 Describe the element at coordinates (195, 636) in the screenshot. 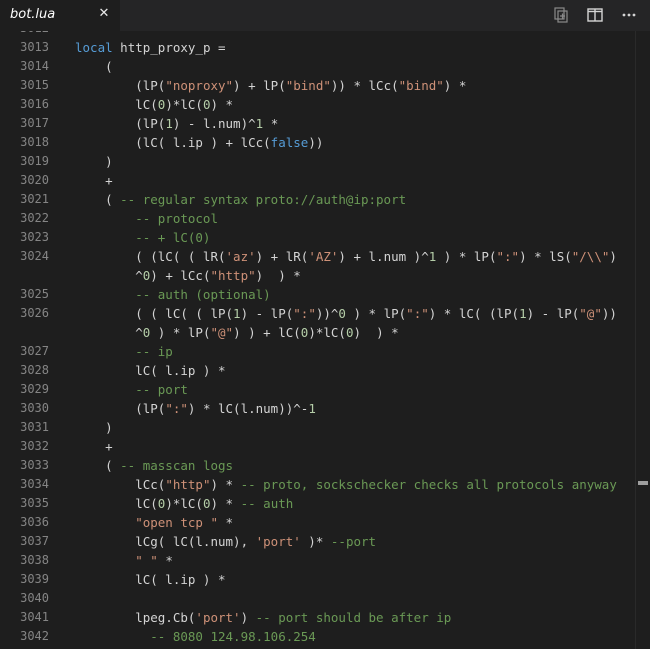

I see `code-line: -- 8080 124.98.106.254` at that location.